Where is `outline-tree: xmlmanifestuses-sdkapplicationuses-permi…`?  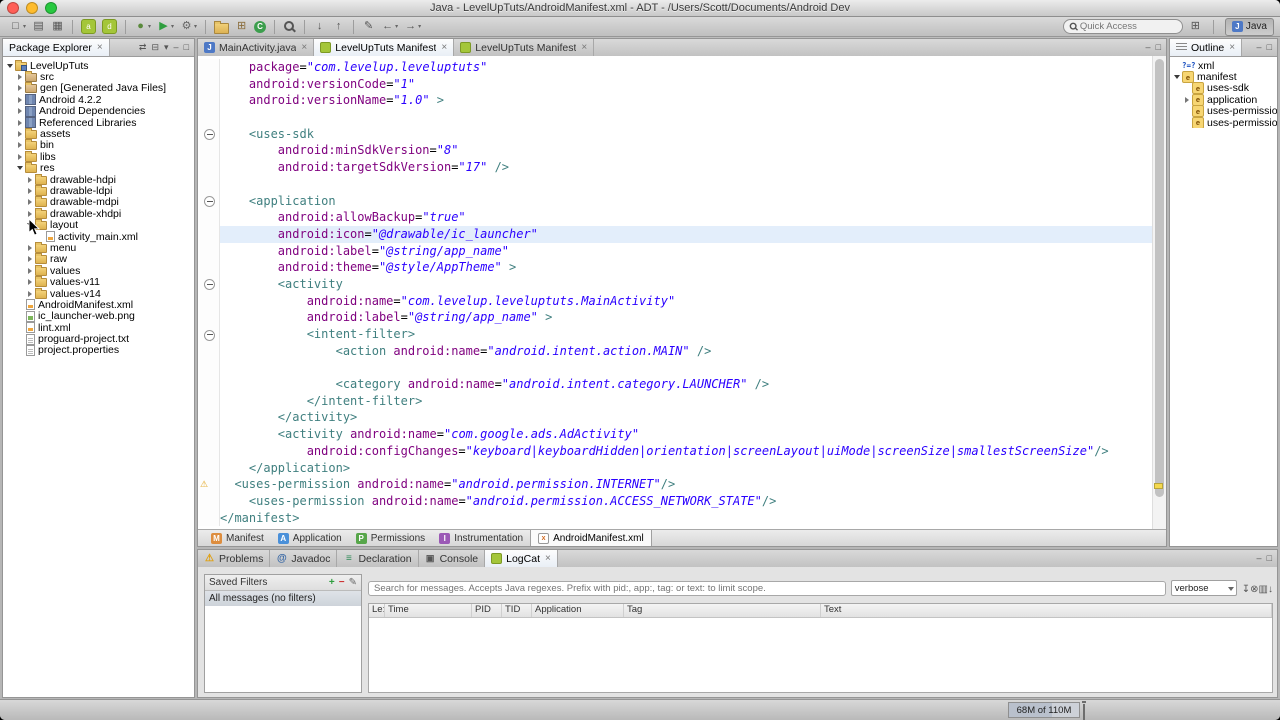 outline-tree: xmlmanifestuses-sdkapplicationuses-permi… is located at coordinates (1223, 93).